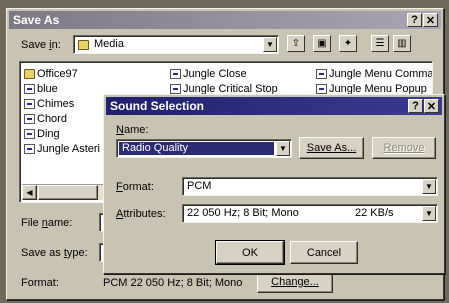  I want to click on list-item: Jungle Asteri, so click(62, 149).